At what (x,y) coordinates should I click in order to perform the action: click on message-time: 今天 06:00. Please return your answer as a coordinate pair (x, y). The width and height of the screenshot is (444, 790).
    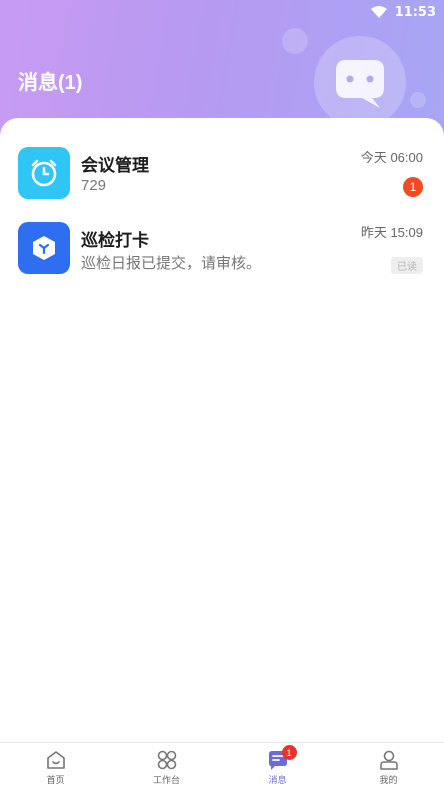
    Looking at the image, I should click on (391, 157).